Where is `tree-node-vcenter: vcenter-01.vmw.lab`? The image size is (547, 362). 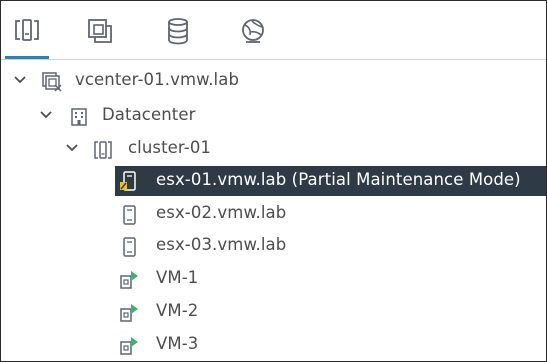
tree-node-vcenter: vcenter-01.vmw.lab is located at coordinates (273, 81).